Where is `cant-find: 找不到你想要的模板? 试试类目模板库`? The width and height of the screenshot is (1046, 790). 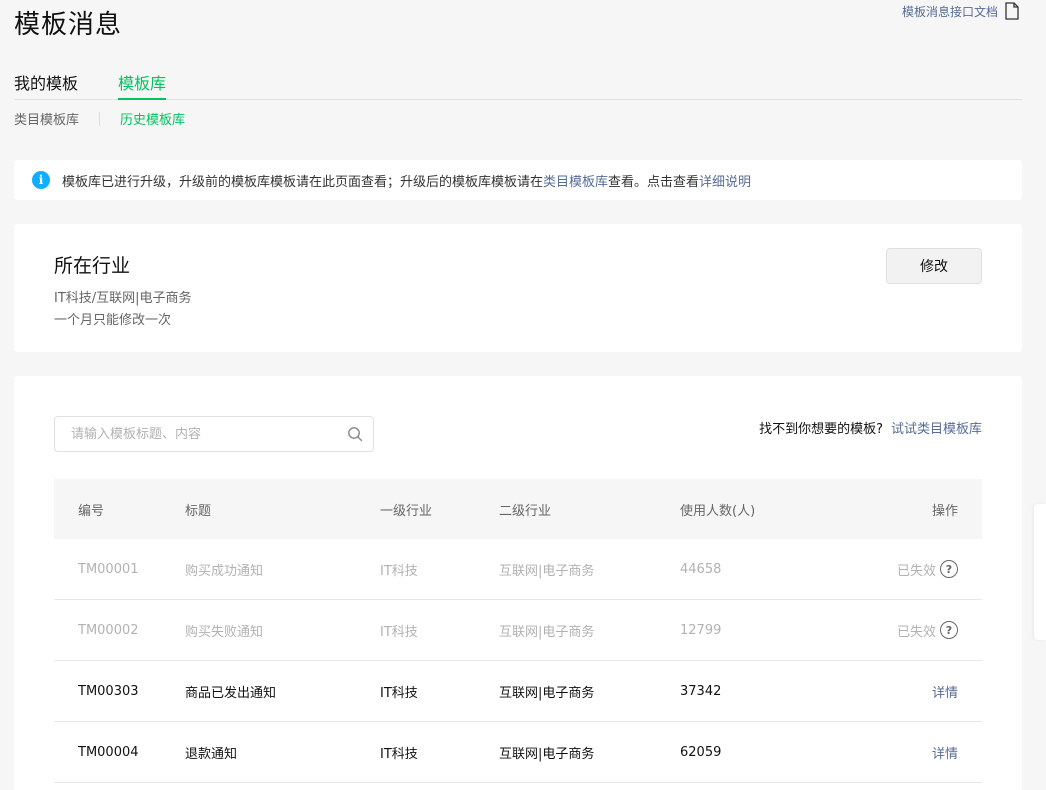 cant-find: 找不到你想要的模板? 试试类目模板库 is located at coordinates (870, 427).